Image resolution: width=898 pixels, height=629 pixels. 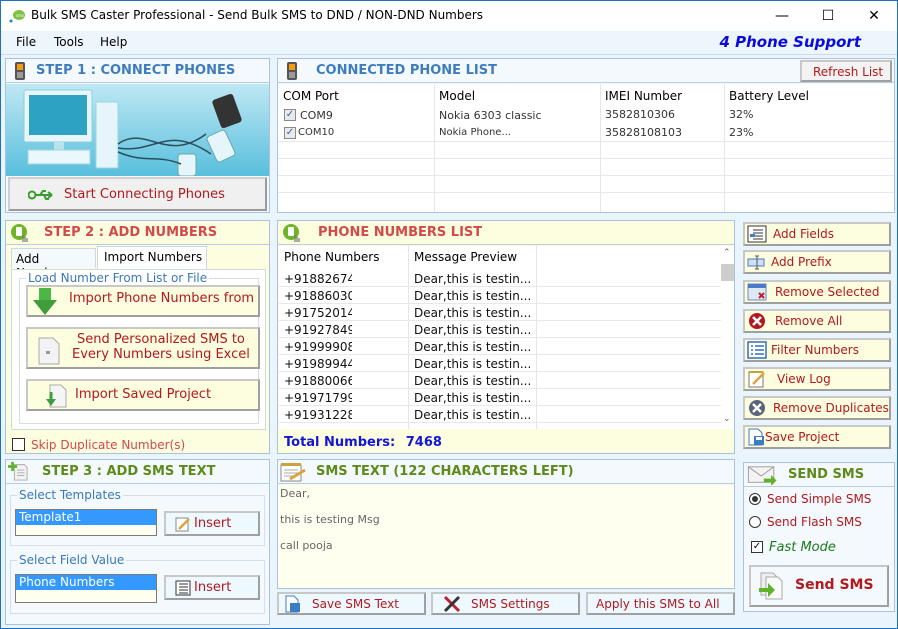 I want to click on send-flash-sms-label: Send Flash SMS, so click(x=814, y=522).